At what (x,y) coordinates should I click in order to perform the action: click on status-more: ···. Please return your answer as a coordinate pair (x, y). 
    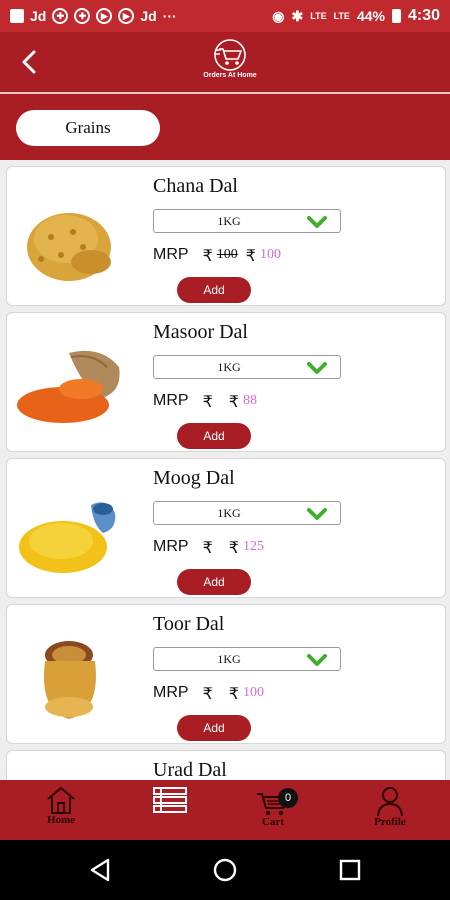
    Looking at the image, I should click on (169, 16).